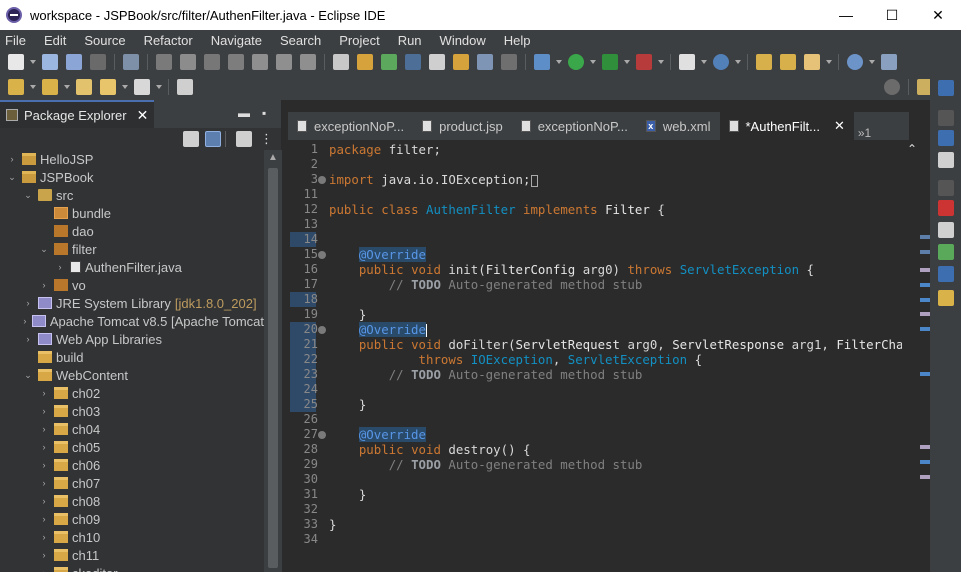 The image size is (961, 572). I want to click on tab-product-jsp: product.jsp, so click(462, 126).